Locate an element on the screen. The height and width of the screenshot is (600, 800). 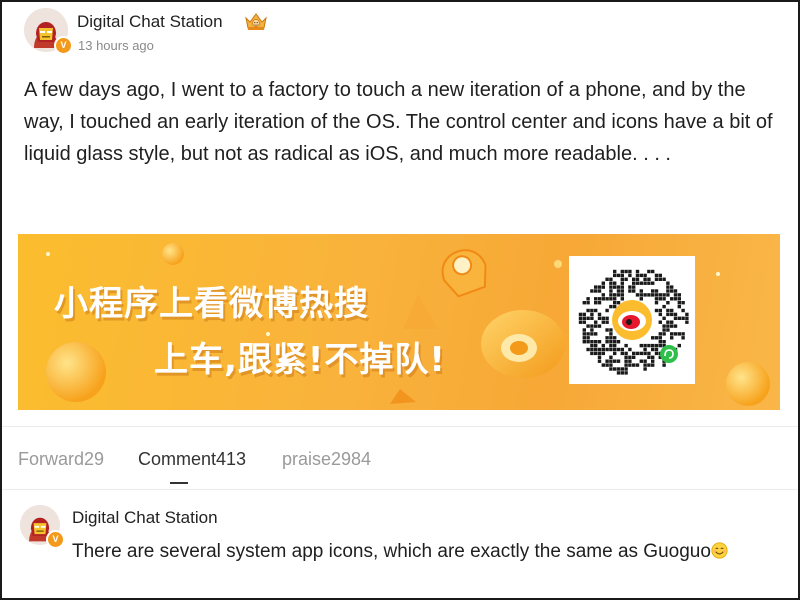
tab-forward: Forward29 is located at coordinates (61, 459).